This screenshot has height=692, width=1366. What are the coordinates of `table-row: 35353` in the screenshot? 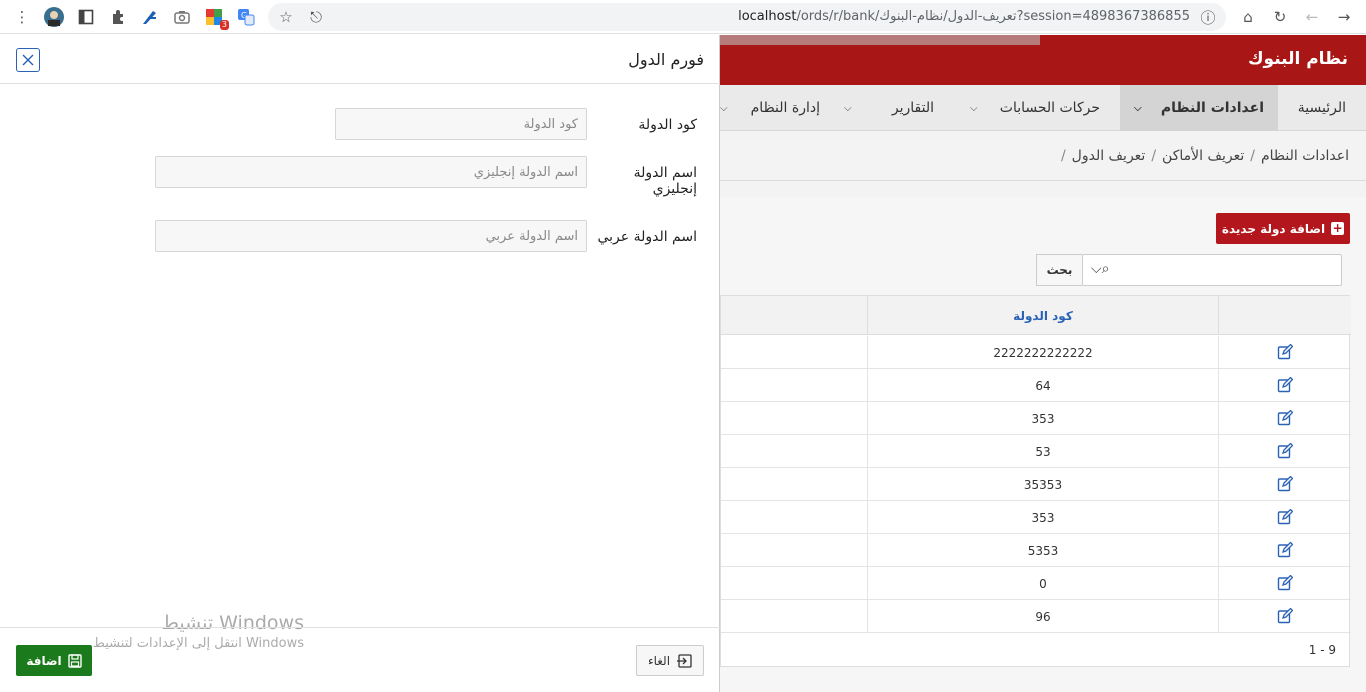 It's located at (1036, 484).